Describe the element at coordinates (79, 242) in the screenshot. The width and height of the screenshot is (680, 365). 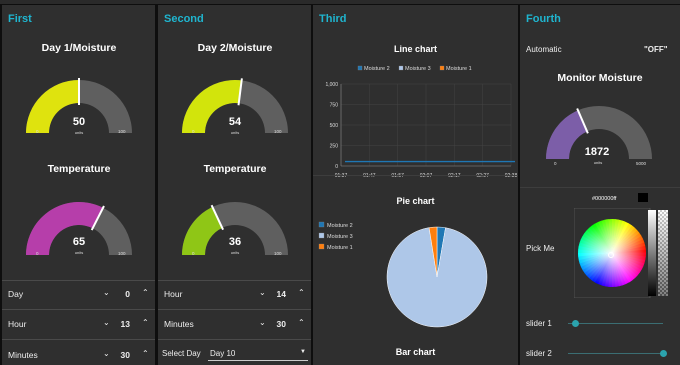
I see `gauge-value: 65` at that location.